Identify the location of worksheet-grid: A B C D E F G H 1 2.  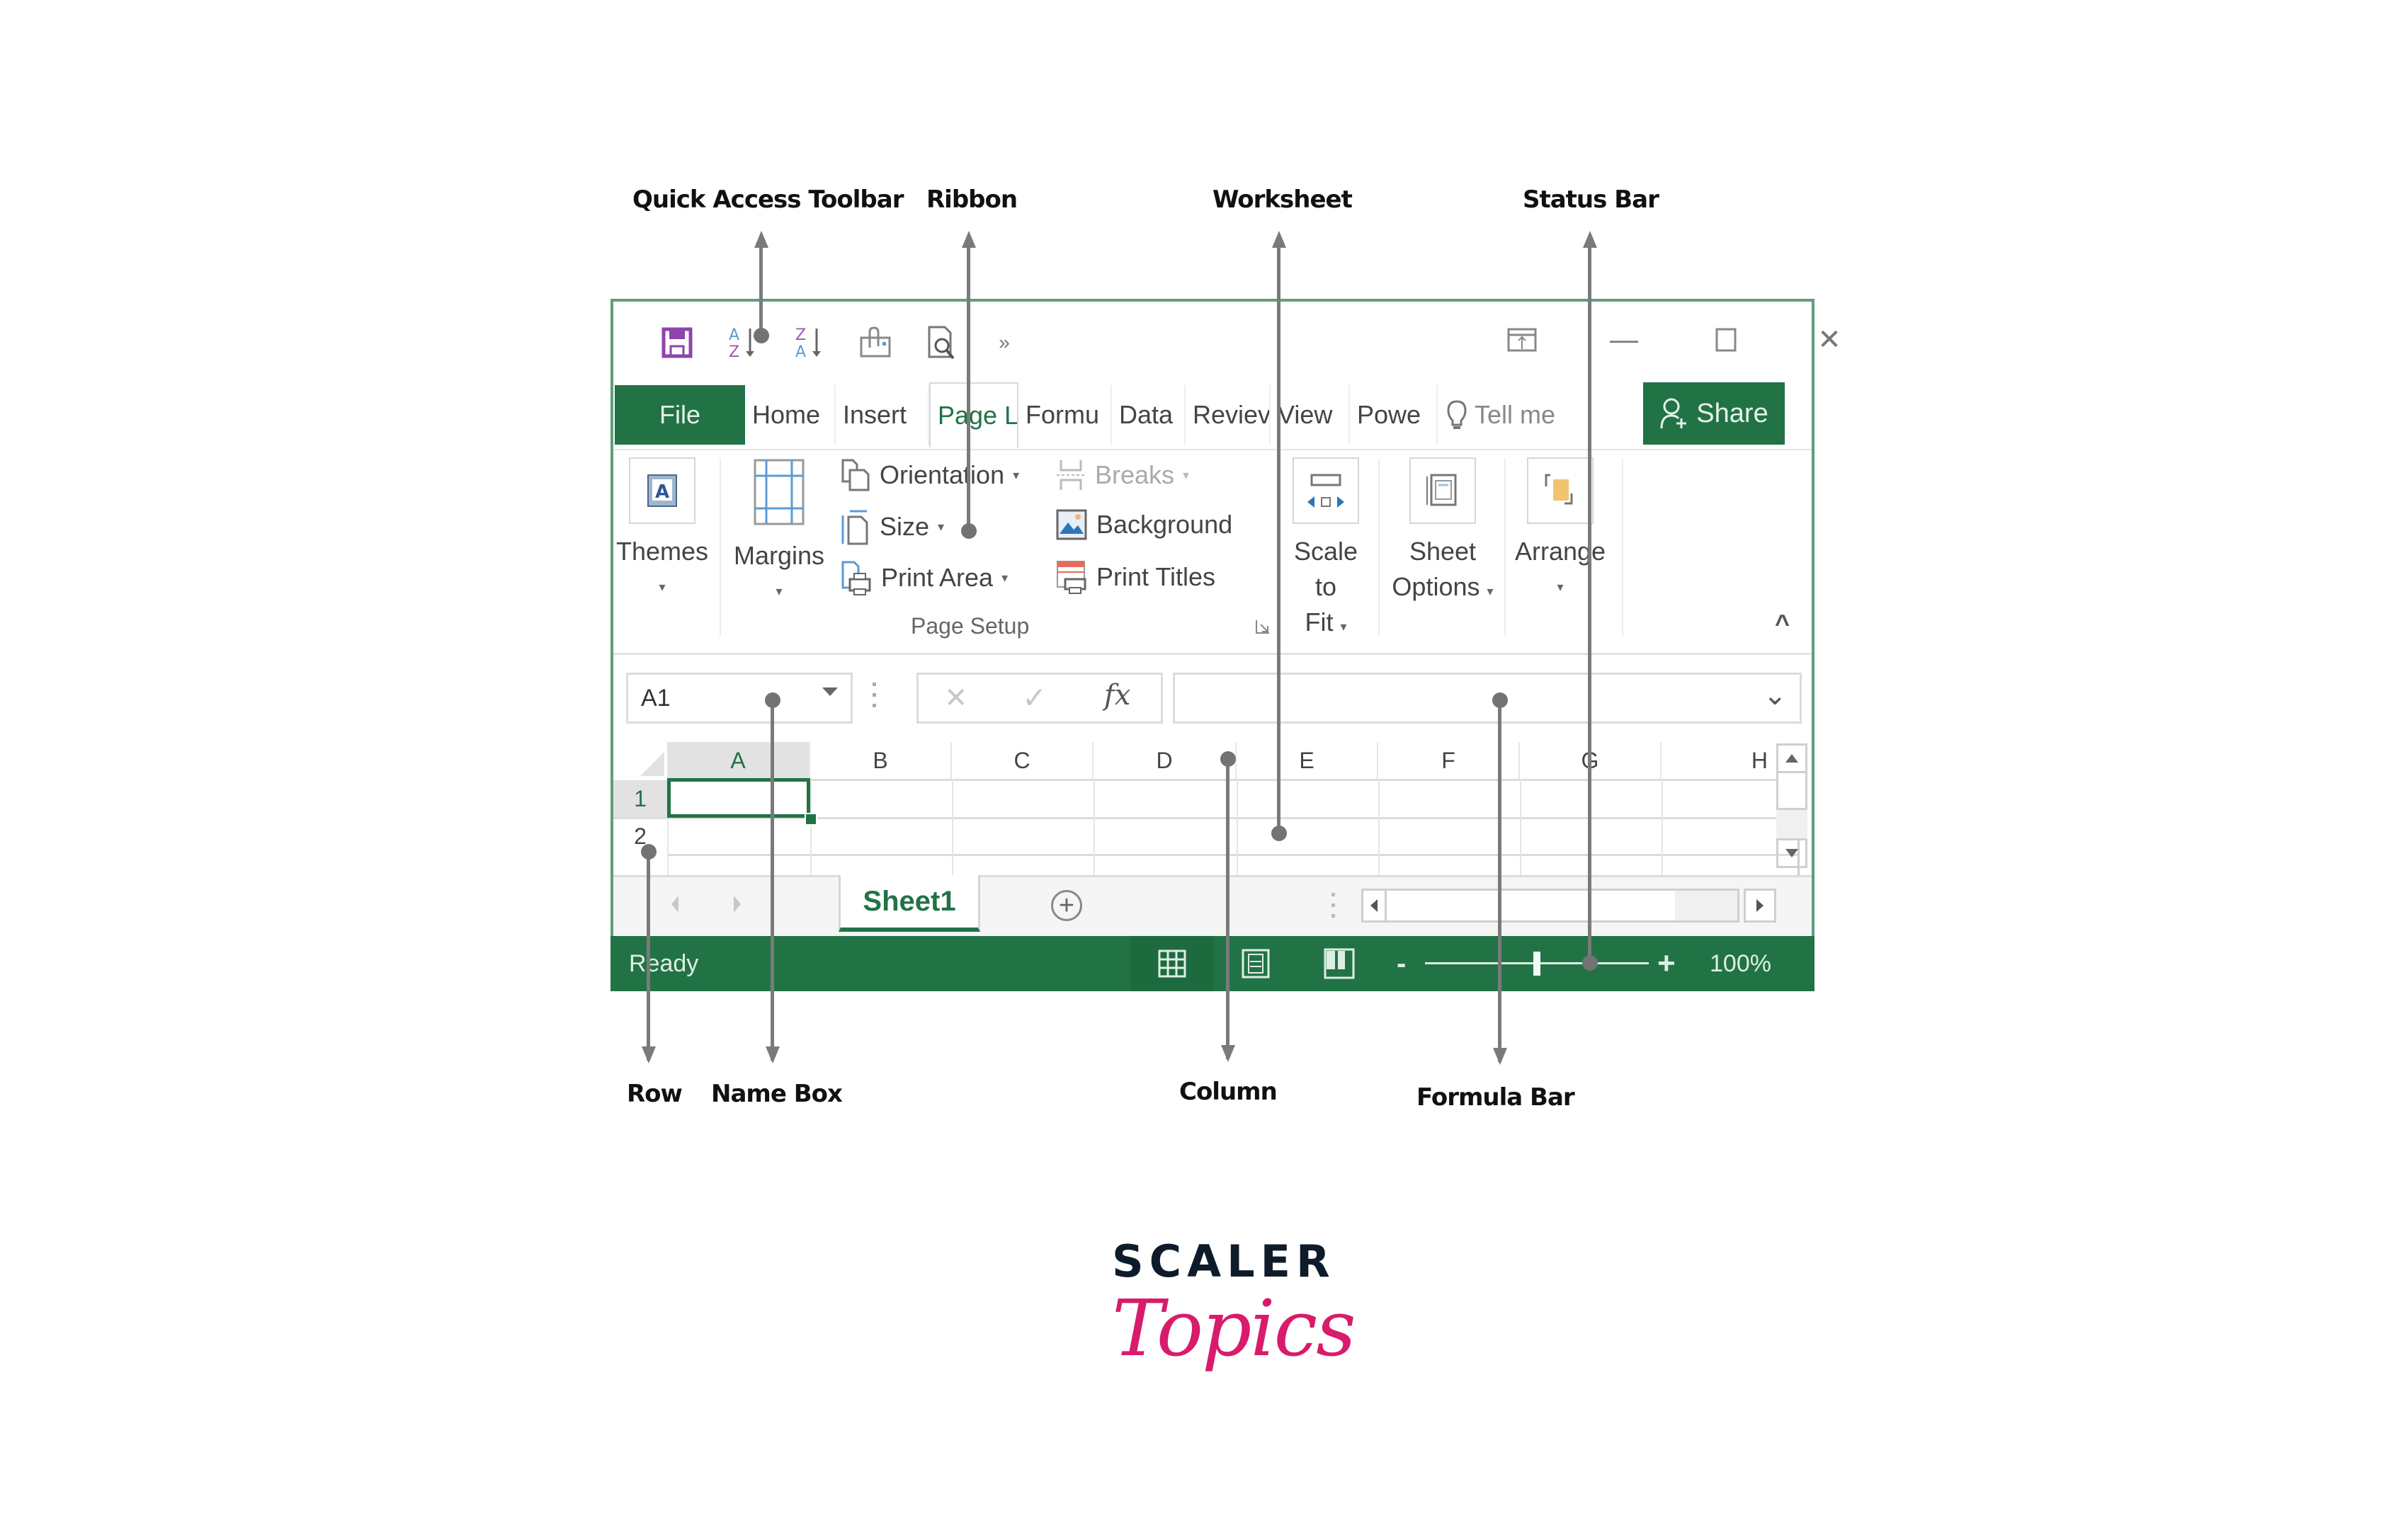
(1212, 805).